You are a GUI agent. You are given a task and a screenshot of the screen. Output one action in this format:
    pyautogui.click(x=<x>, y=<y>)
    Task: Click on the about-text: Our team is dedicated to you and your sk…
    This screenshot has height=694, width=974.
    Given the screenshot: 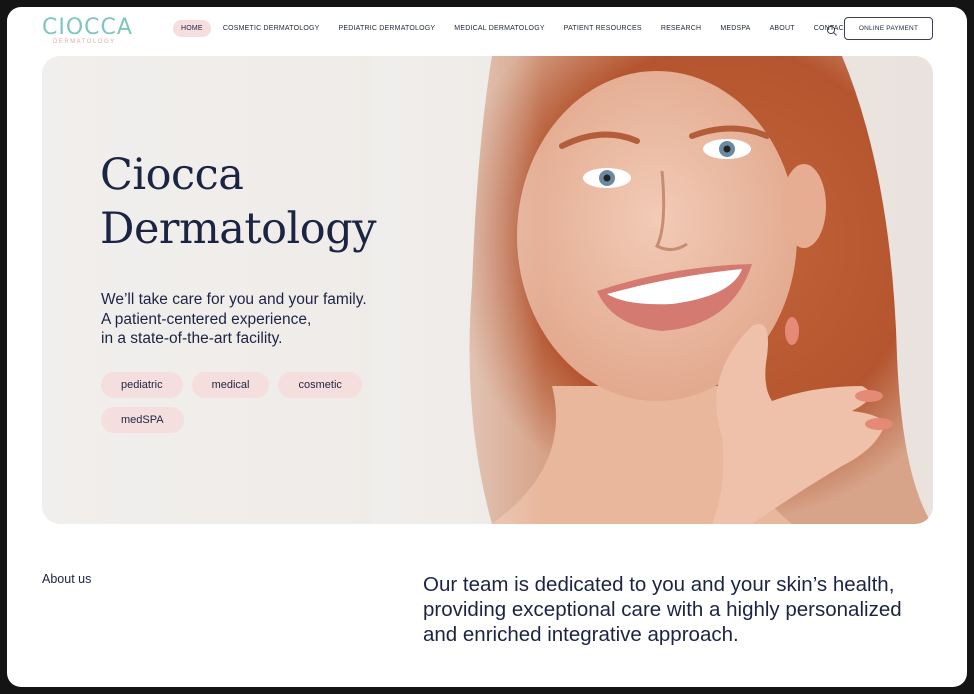 What is the action you would take?
    pyautogui.click(x=662, y=609)
    